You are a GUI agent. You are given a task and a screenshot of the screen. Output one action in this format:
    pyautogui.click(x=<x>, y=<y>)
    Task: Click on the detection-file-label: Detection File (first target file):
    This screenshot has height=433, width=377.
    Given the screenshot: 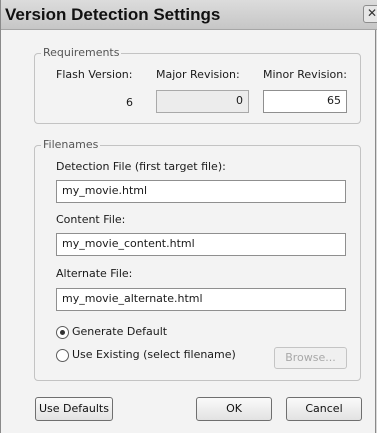 What is the action you would take?
    pyautogui.click(x=141, y=166)
    